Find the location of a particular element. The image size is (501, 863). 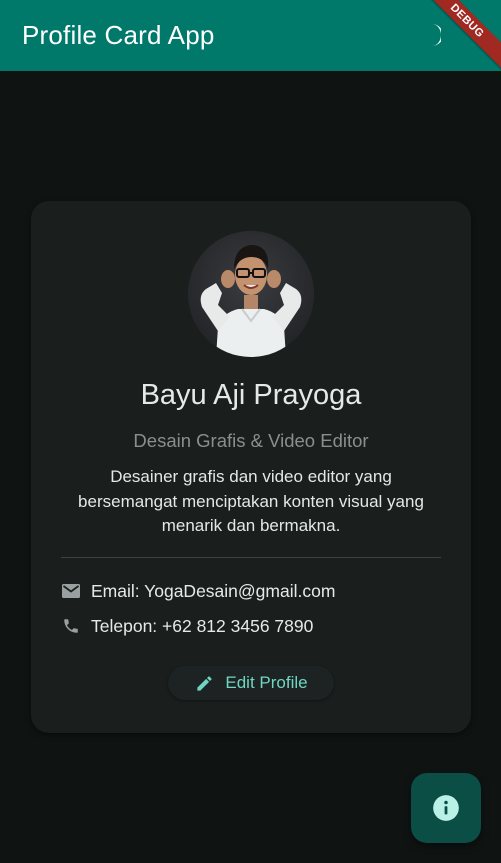

moon-icon is located at coordinates (436, 35).